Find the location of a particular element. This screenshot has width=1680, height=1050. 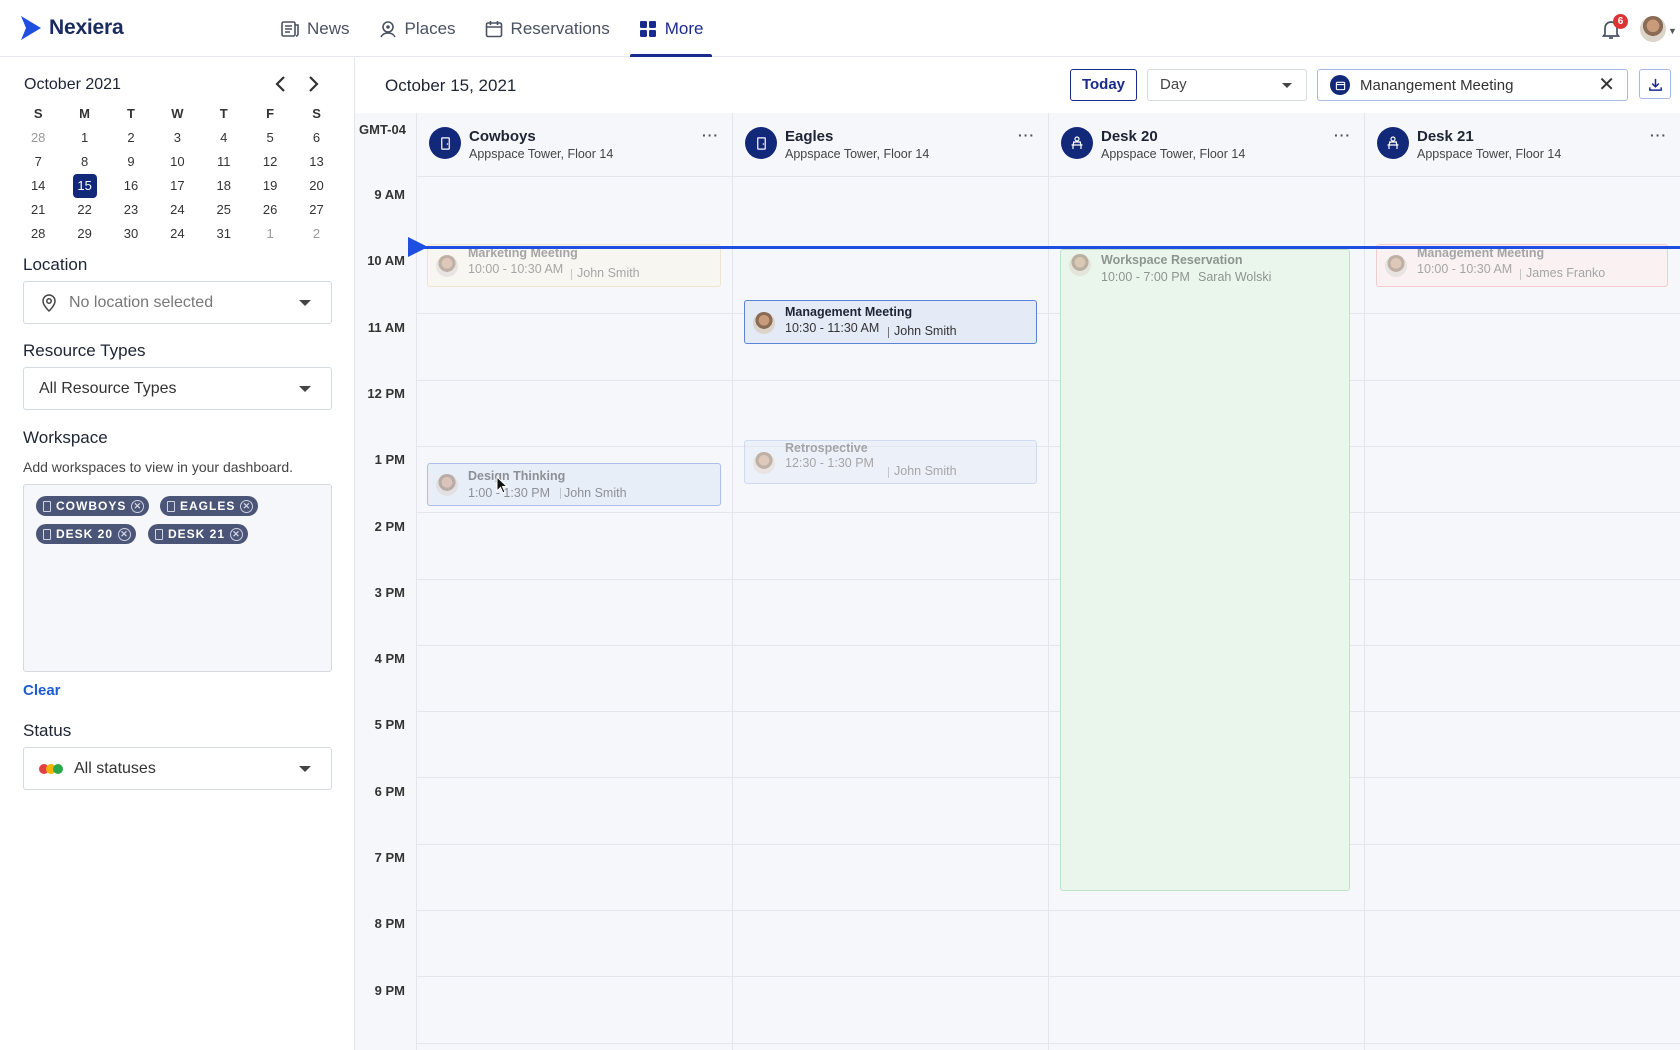

hour-label: 4 PM is located at coordinates (389, 659).